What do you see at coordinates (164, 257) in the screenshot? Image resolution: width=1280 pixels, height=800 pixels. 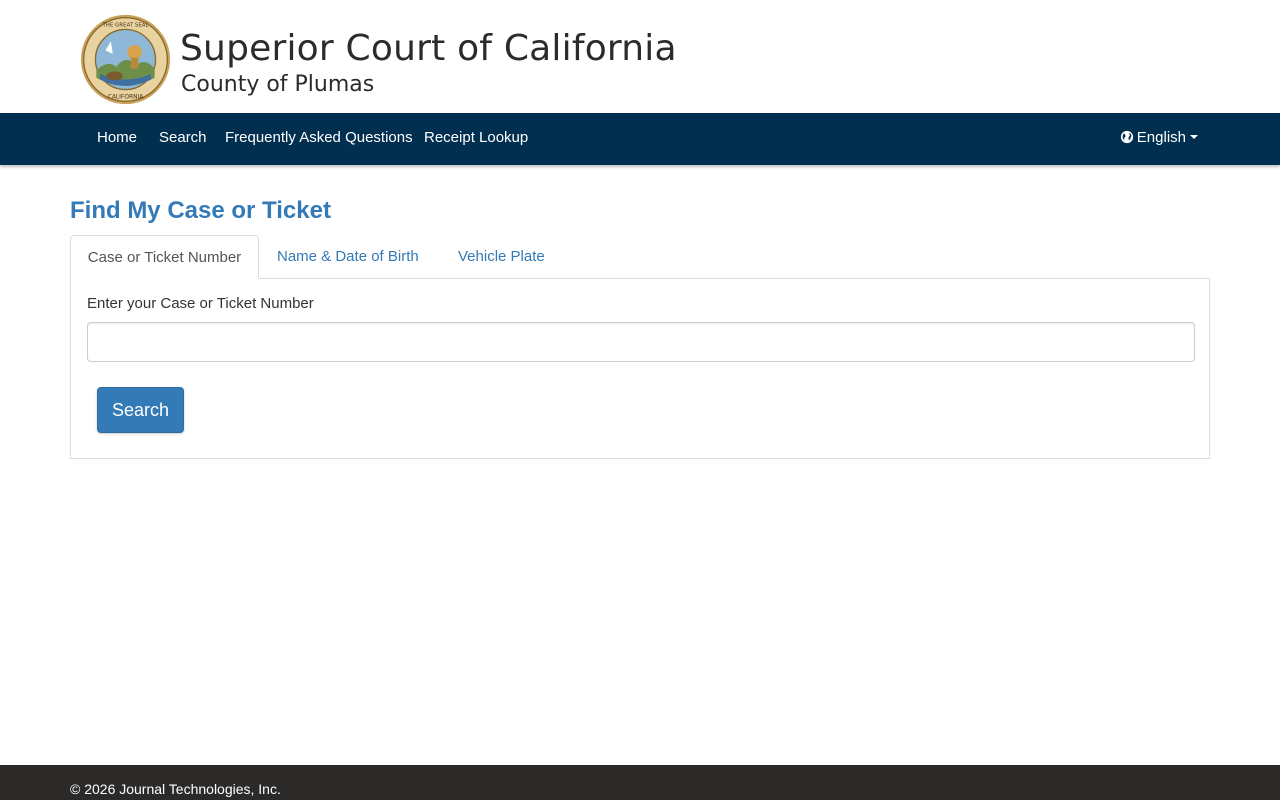 I see `tab-case-or-ticket-number: Case or Ticket Number` at bounding box center [164, 257].